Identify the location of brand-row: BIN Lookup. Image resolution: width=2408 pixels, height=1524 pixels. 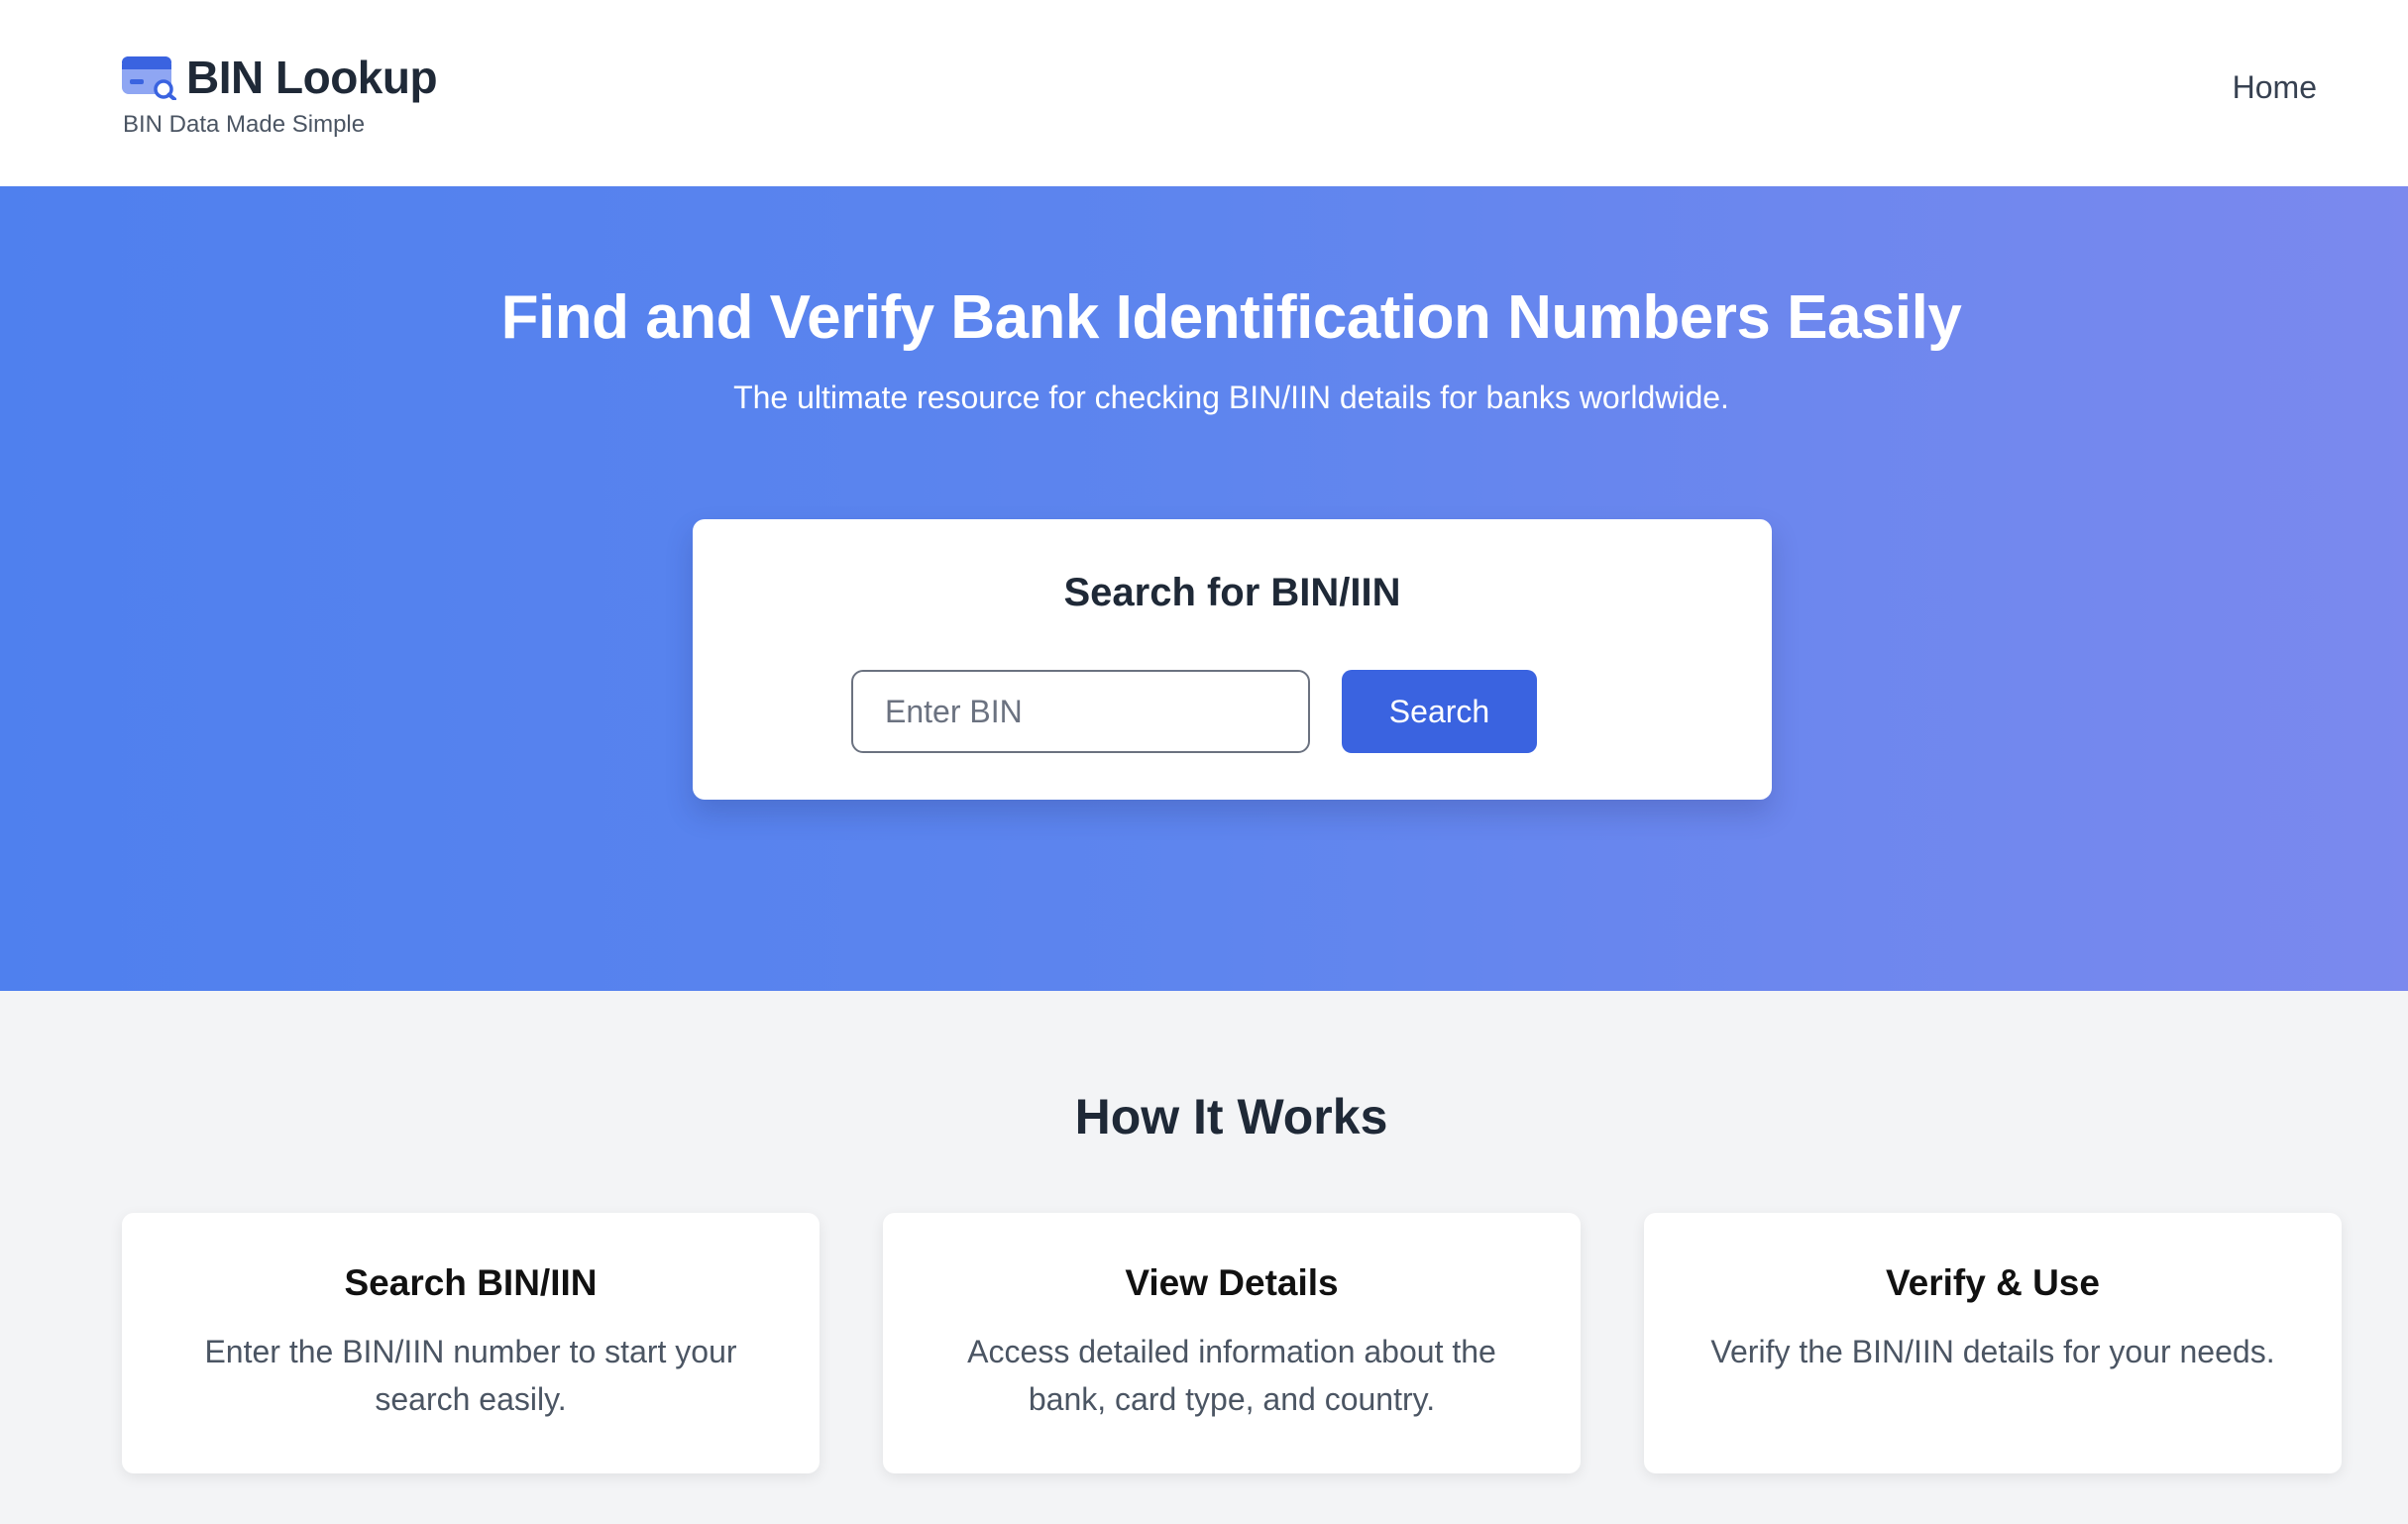
(279, 77).